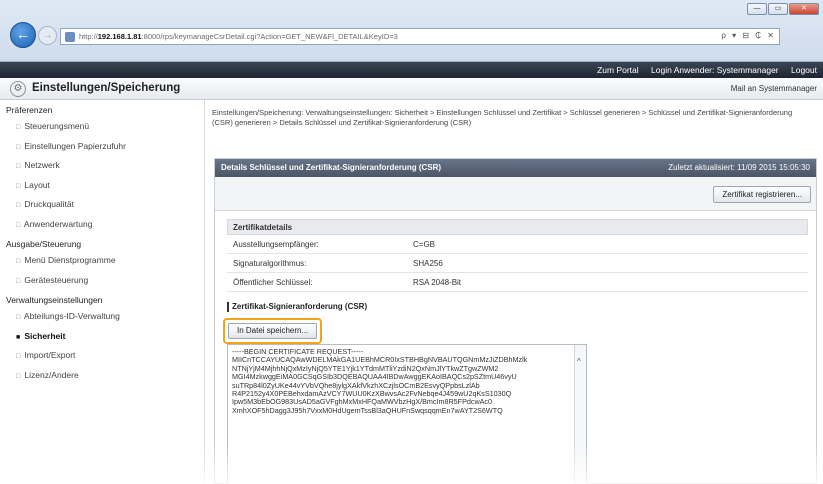 The image size is (823, 484). What do you see at coordinates (804, 9) in the screenshot?
I see `close-window-button: ✕` at bounding box center [804, 9].